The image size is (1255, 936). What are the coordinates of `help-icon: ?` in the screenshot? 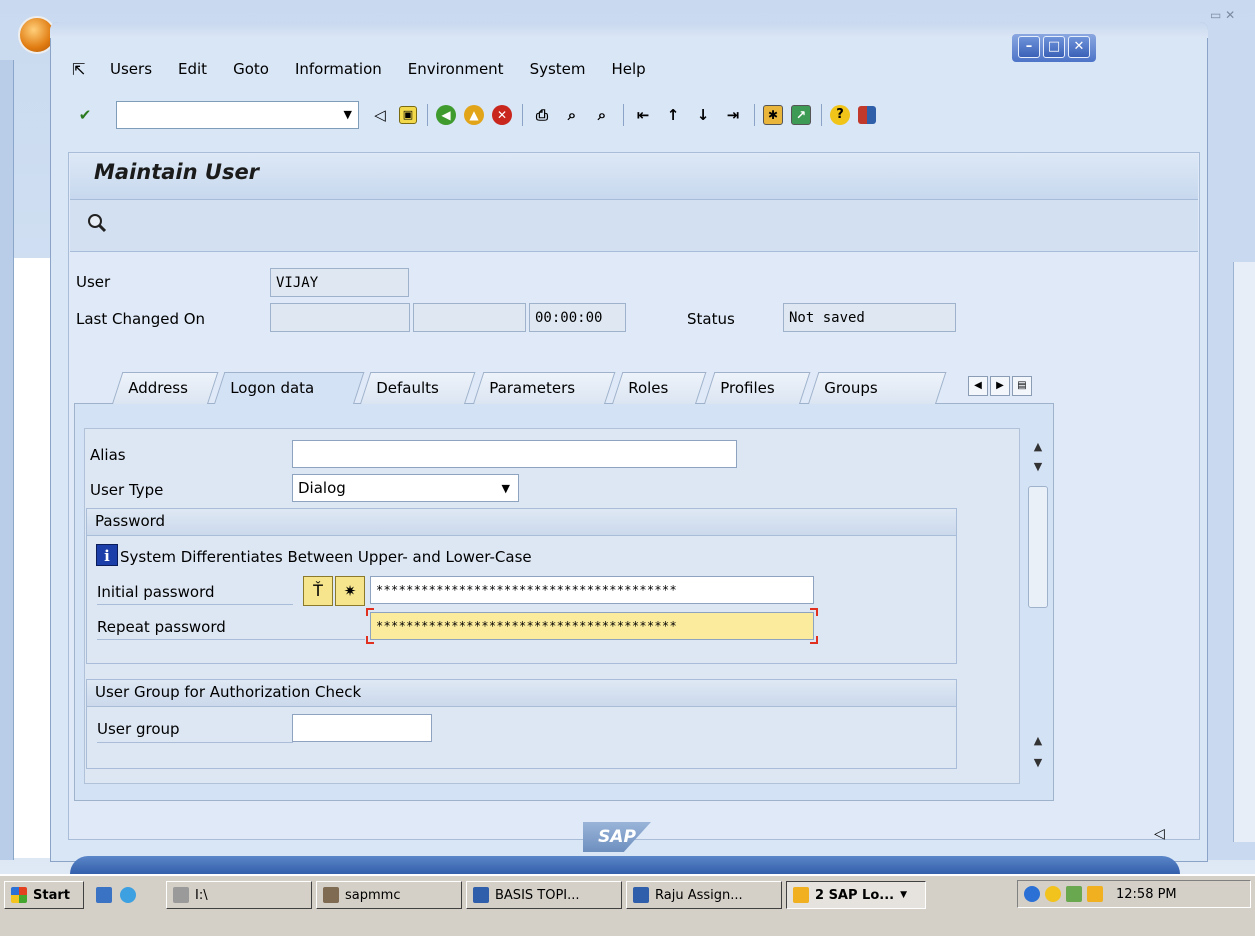 It's located at (840, 115).